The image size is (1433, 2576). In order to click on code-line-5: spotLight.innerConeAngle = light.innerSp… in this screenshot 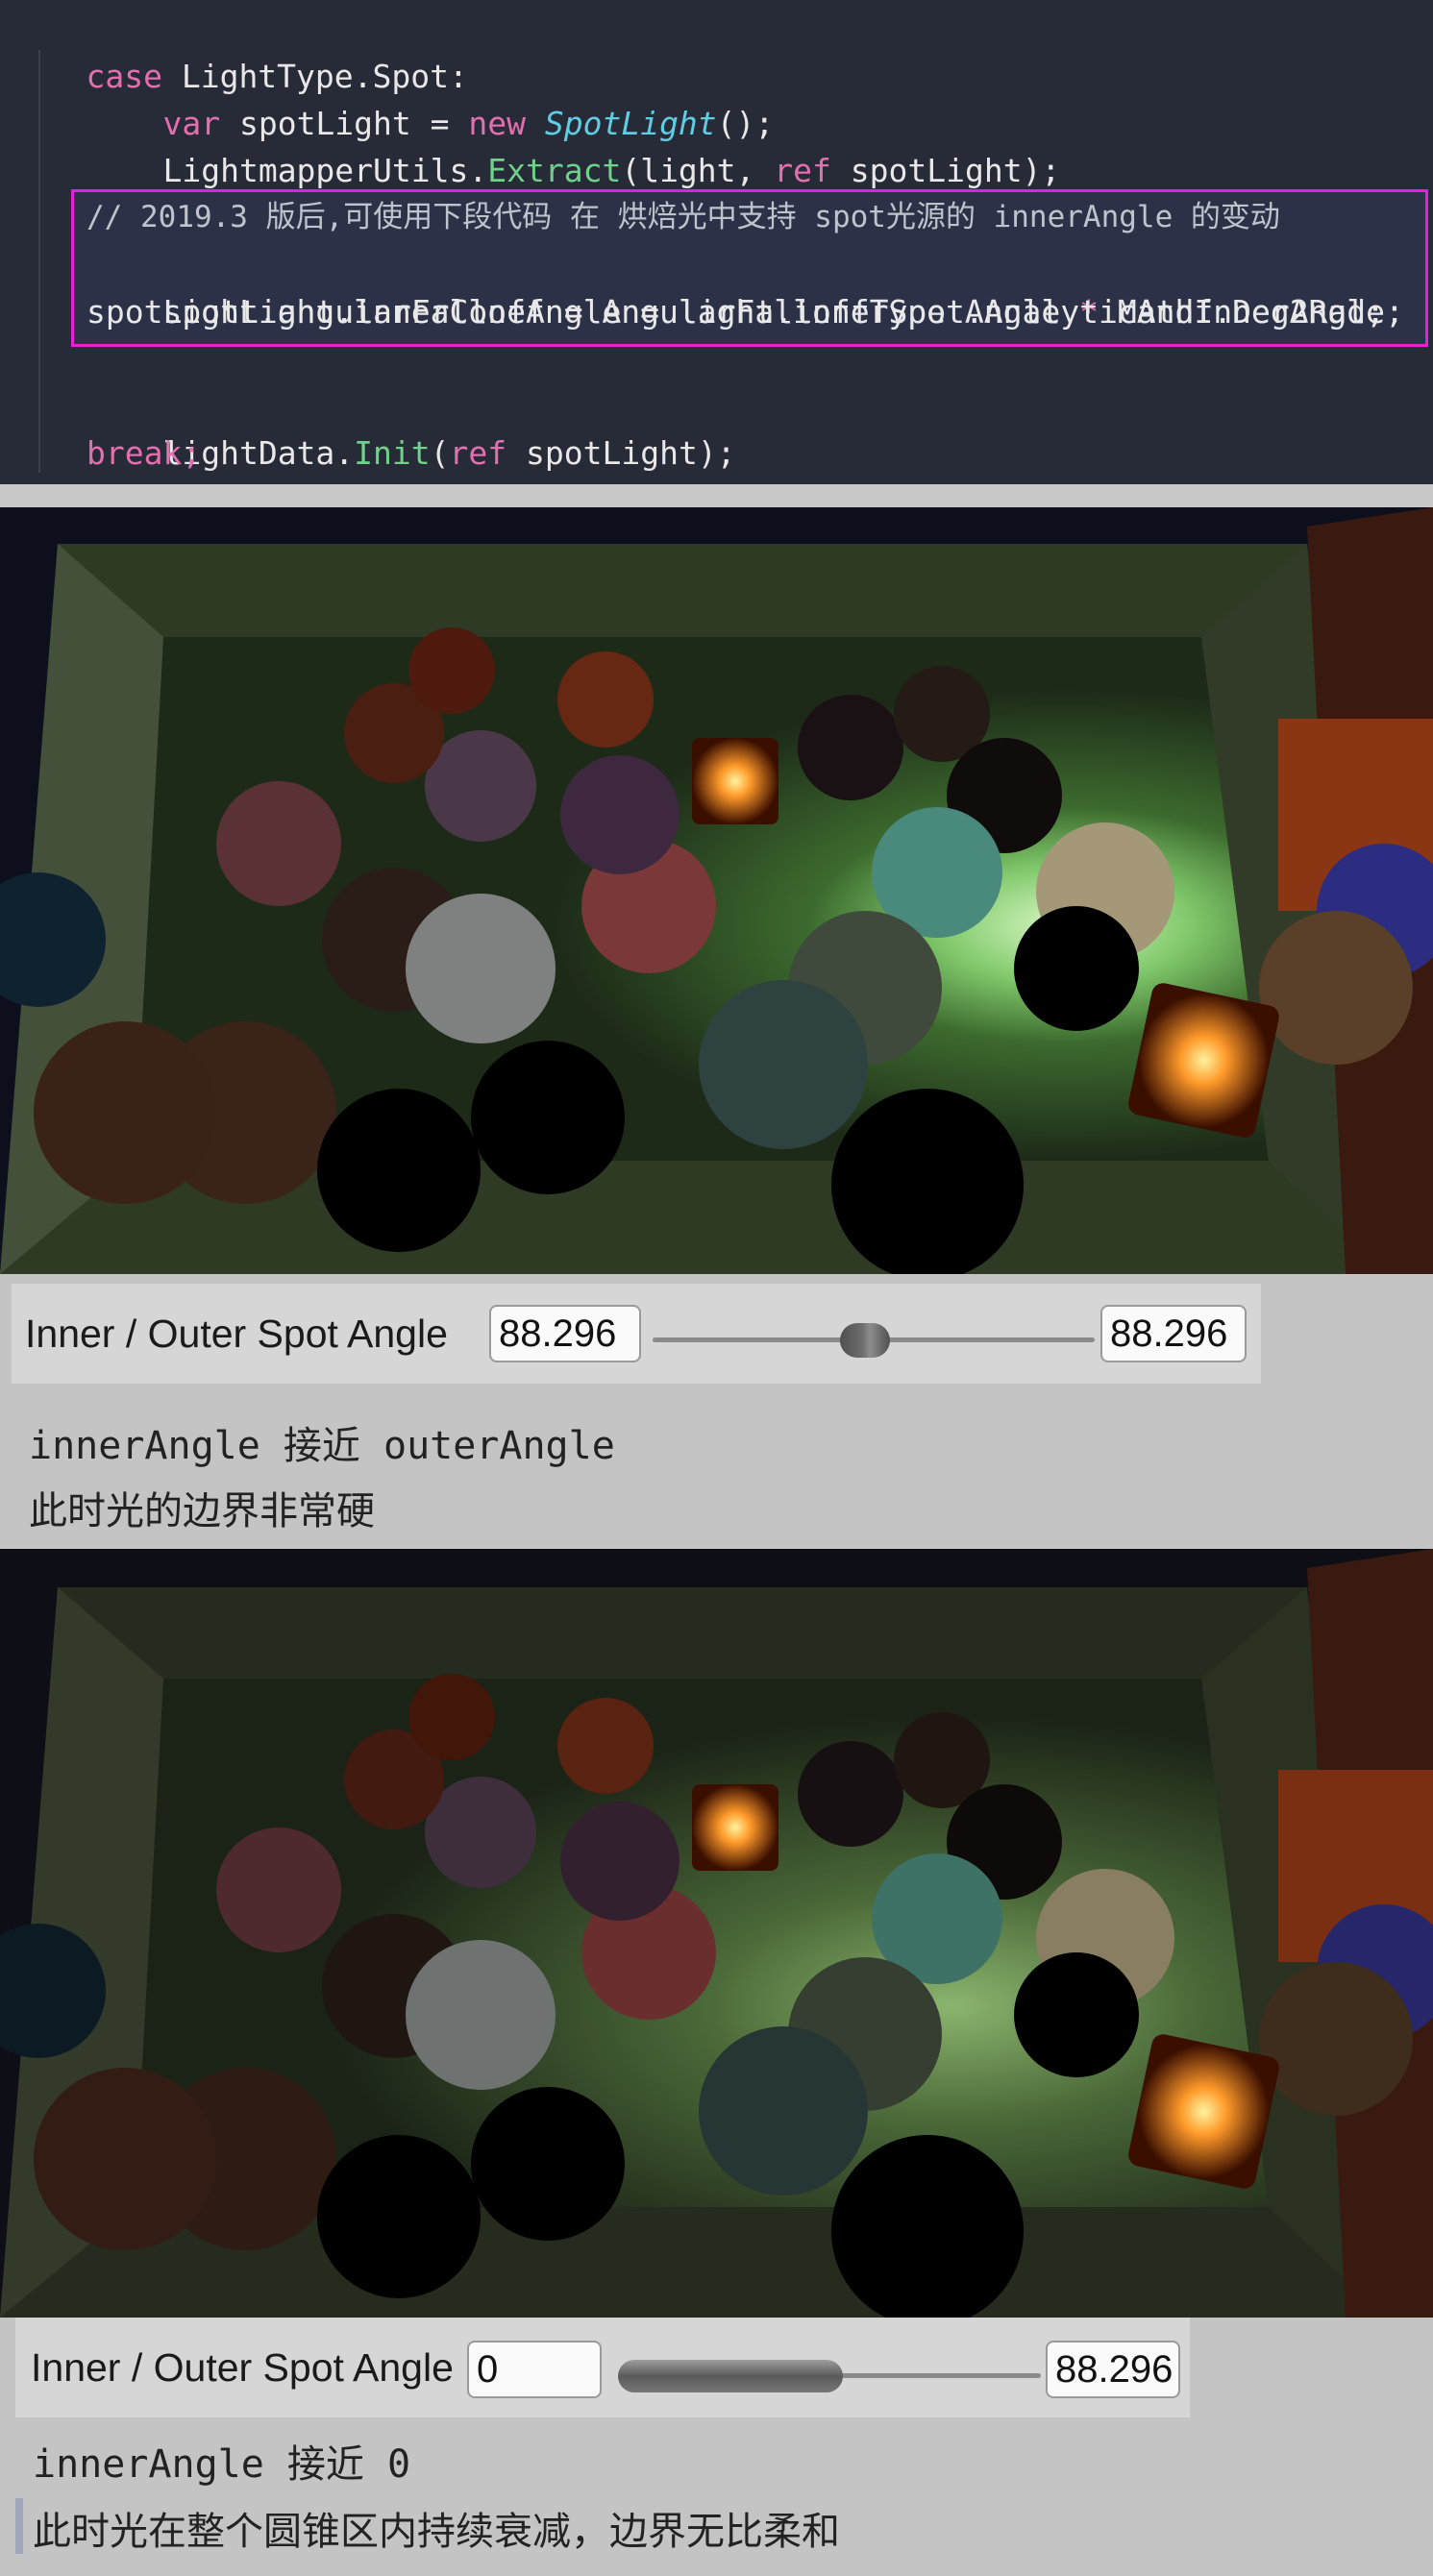, I will do `click(735, 286)`.